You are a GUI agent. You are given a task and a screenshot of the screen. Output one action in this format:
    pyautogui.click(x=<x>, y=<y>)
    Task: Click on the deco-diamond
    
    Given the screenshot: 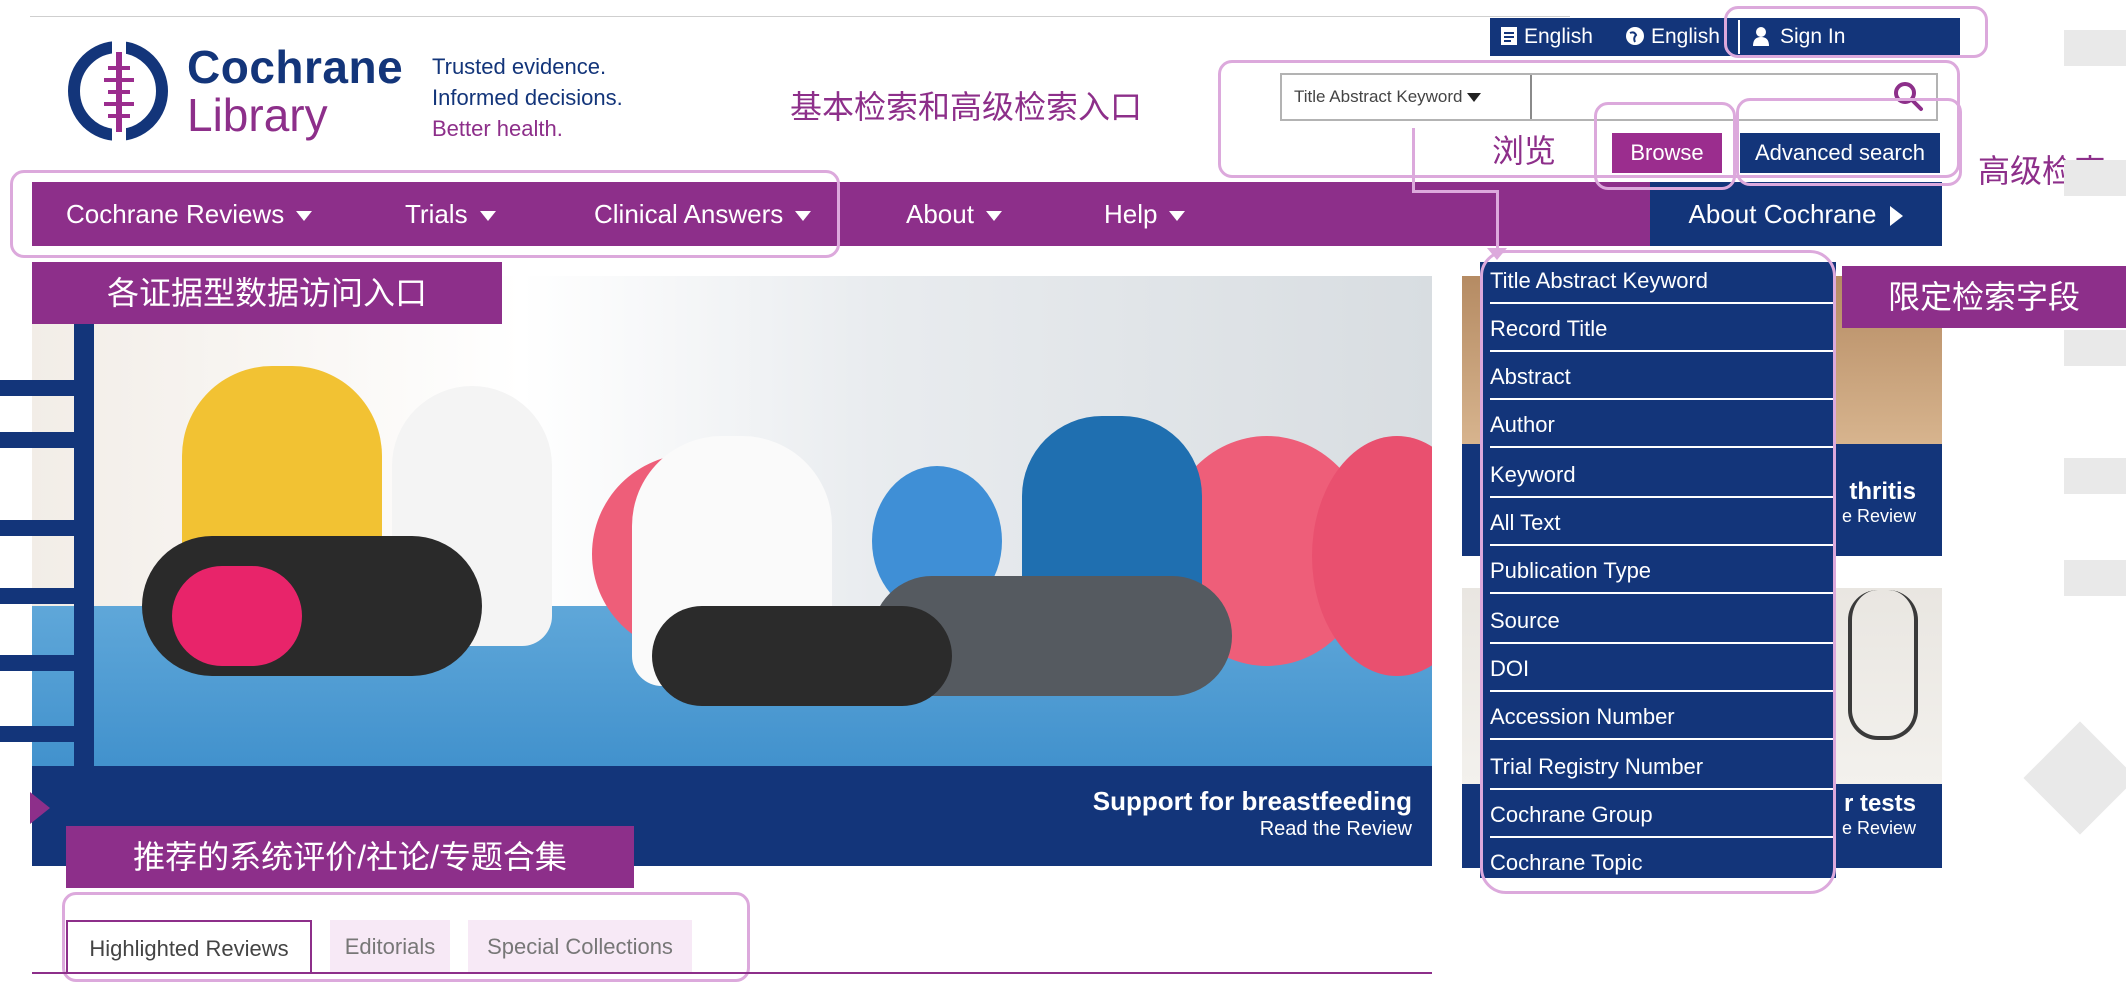 What is the action you would take?
    pyautogui.click(x=2074, y=778)
    